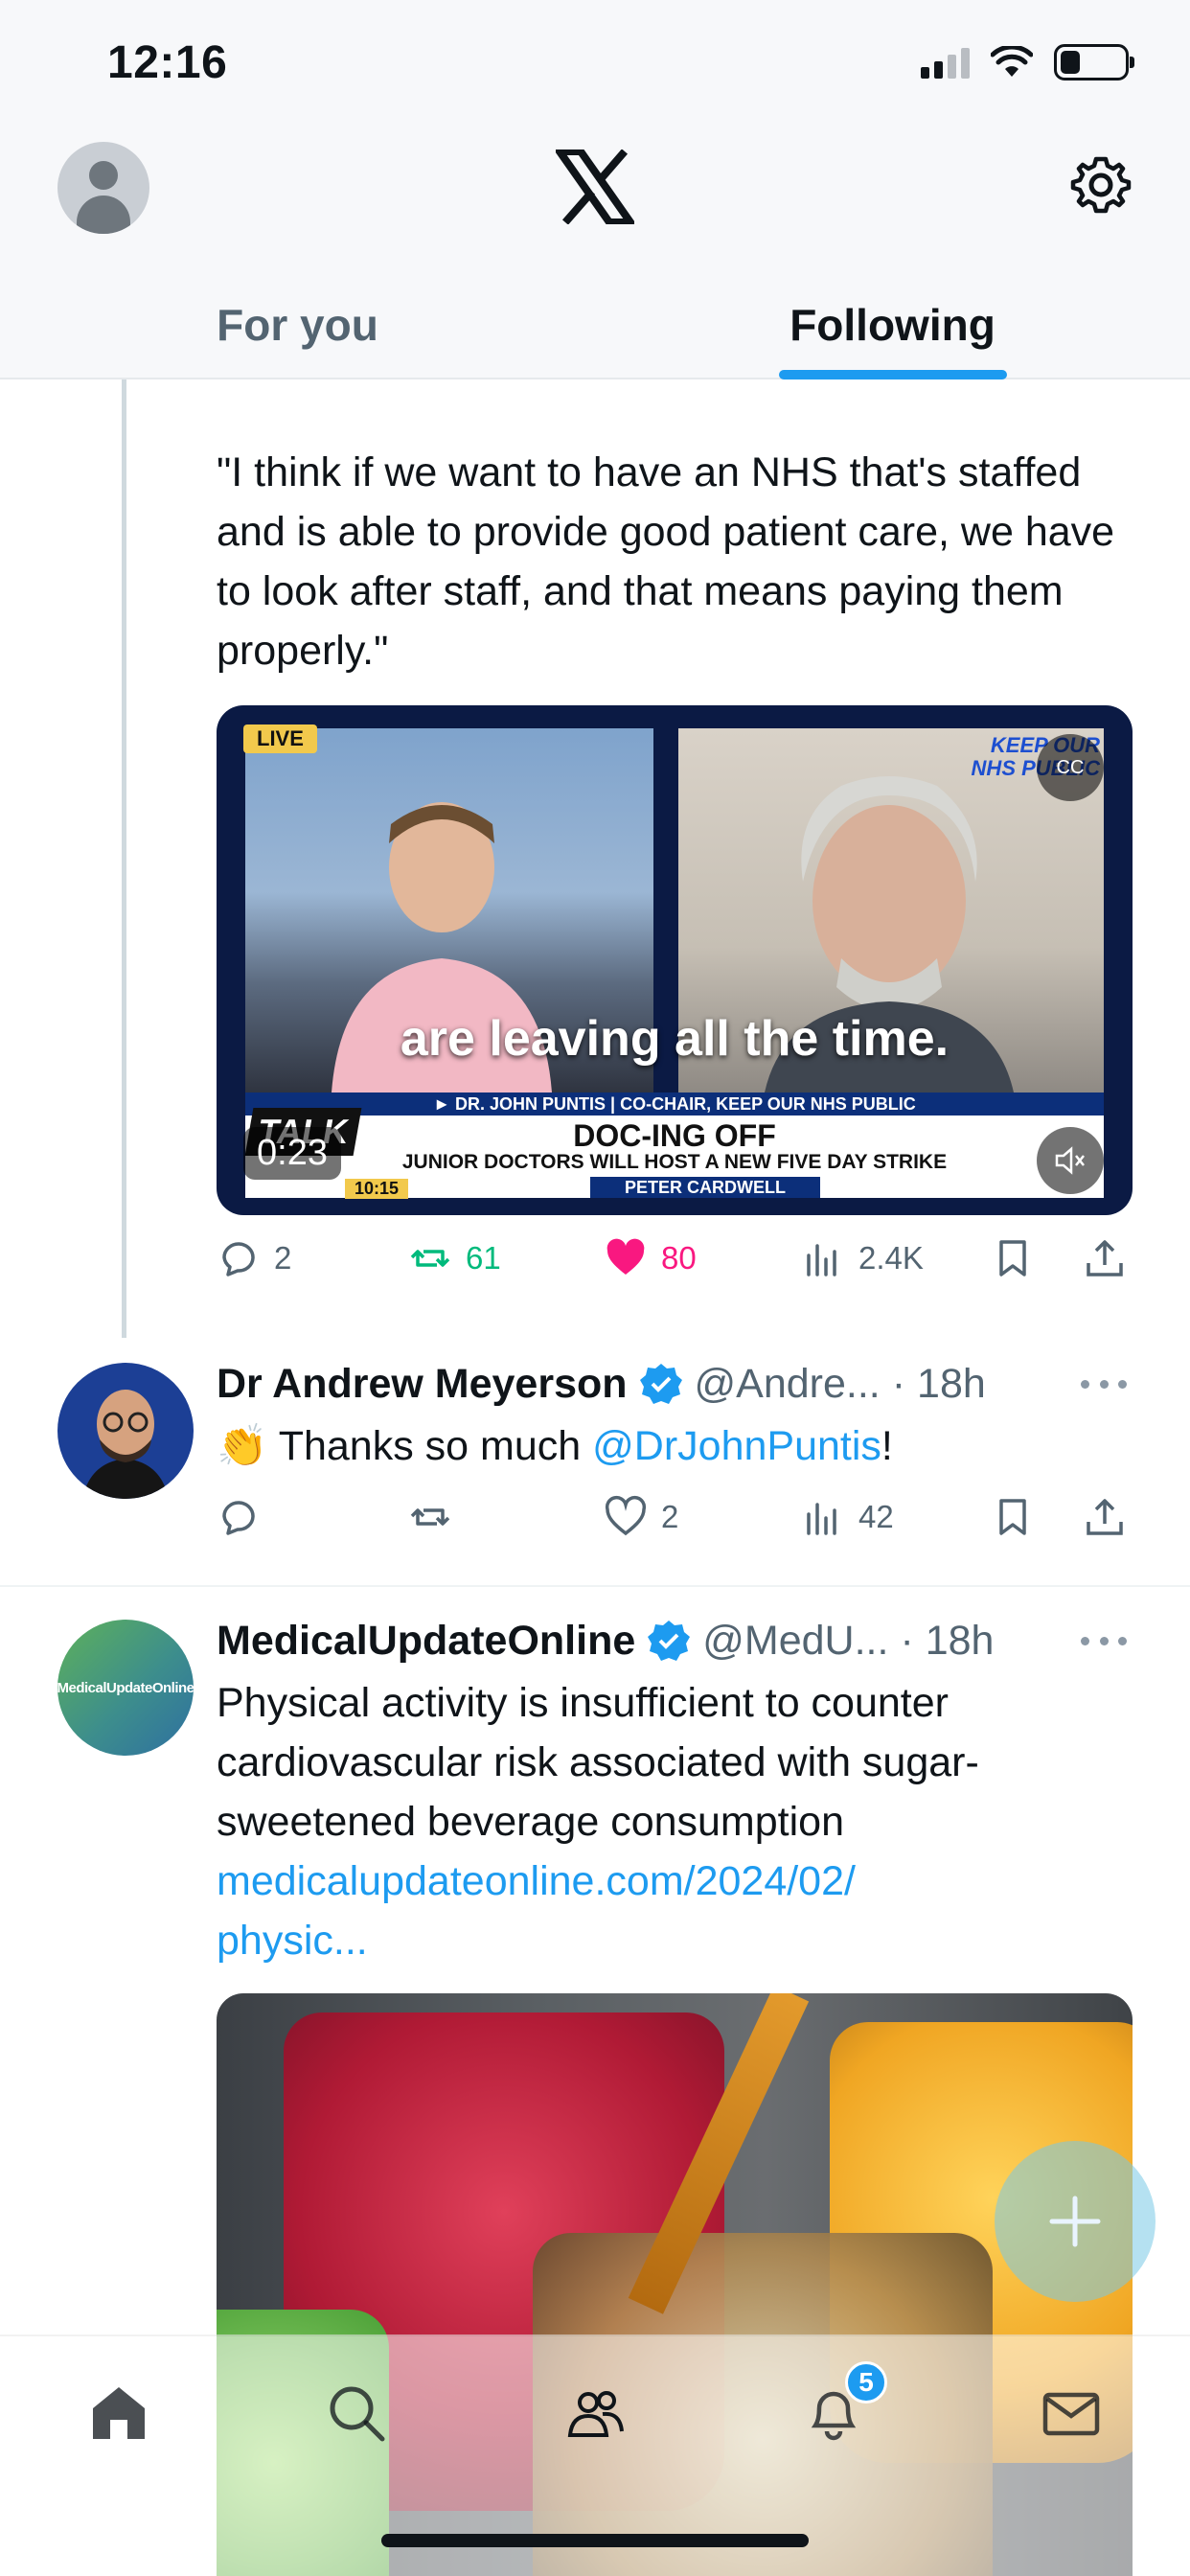  What do you see at coordinates (125, 1431) in the screenshot?
I see `author-avatar` at bounding box center [125, 1431].